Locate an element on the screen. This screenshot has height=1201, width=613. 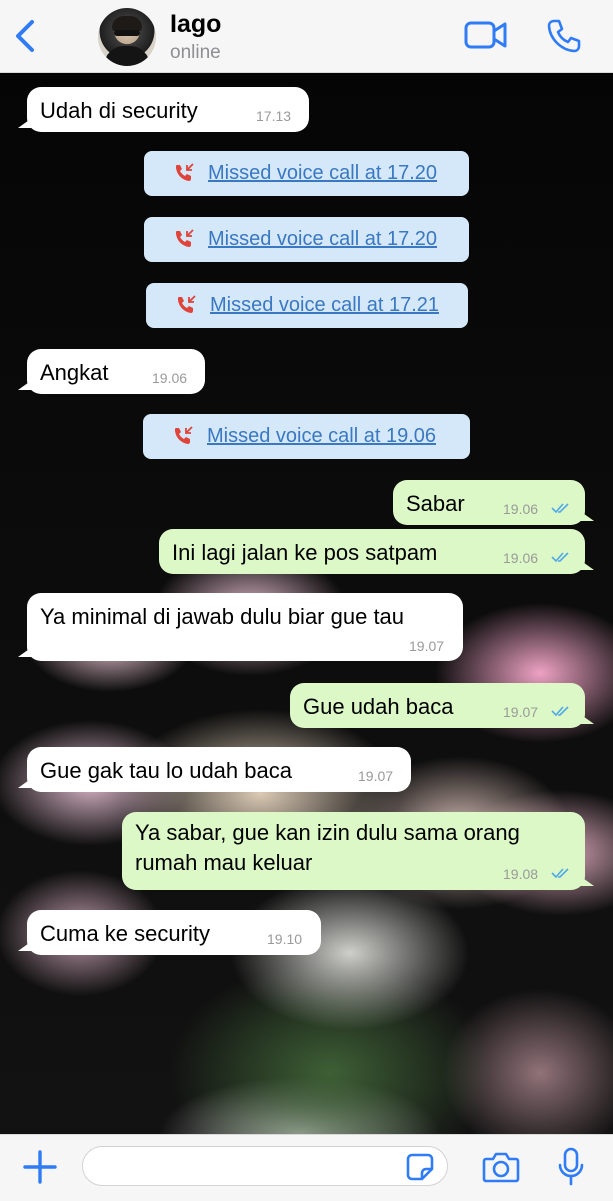
video-camera-icon is located at coordinates (486, 35).